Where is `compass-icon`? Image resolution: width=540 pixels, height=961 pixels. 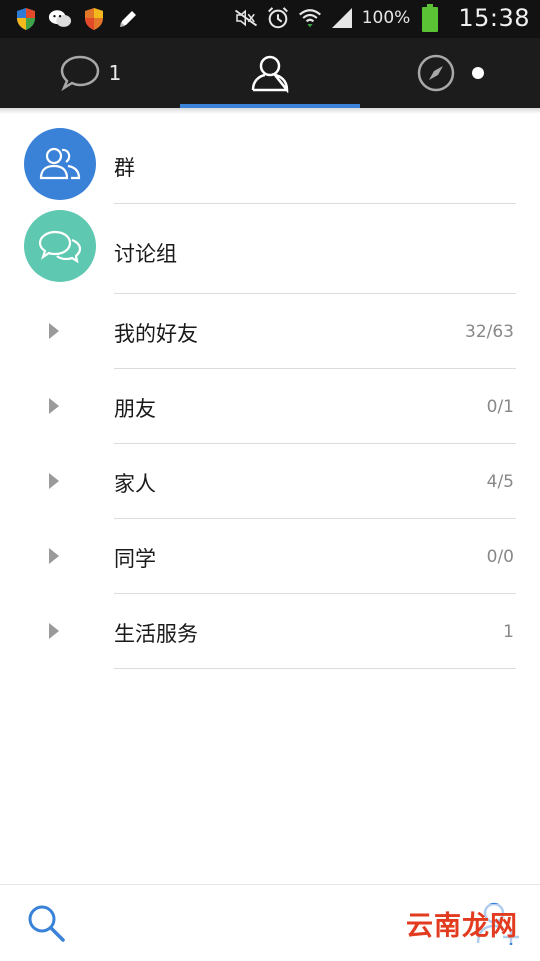
compass-icon is located at coordinates (436, 73).